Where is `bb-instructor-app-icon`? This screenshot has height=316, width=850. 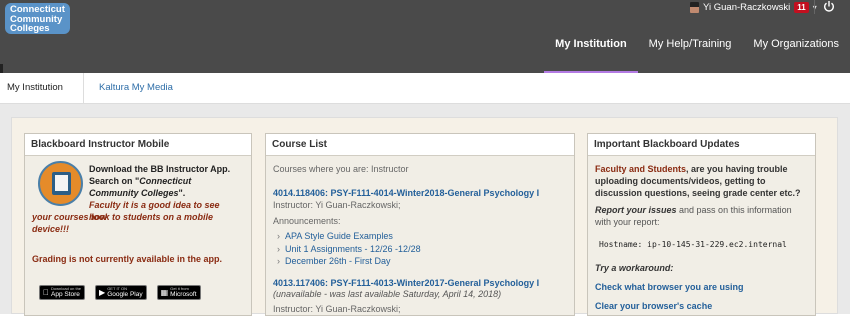
bb-instructor-app-icon is located at coordinates (60, 183).